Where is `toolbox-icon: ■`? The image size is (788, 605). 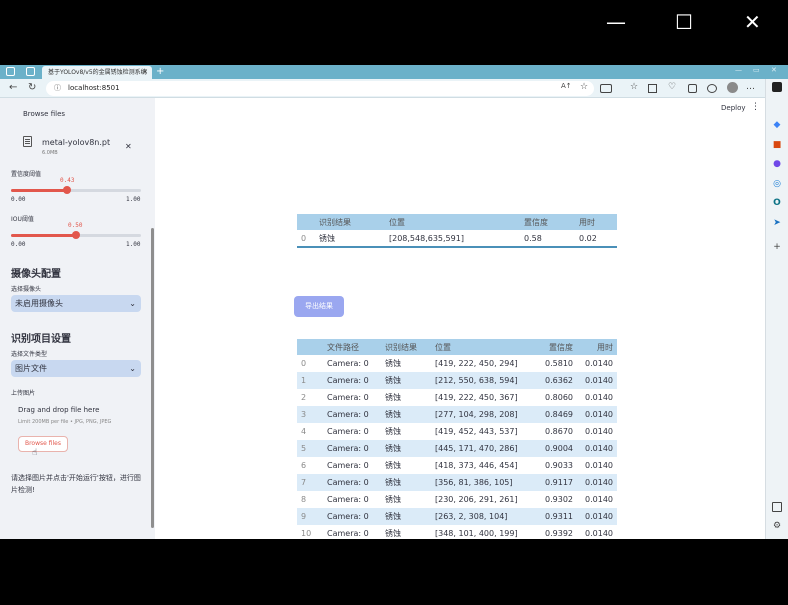 toolbox-icon: ■ is located at coordinates (777, 145).